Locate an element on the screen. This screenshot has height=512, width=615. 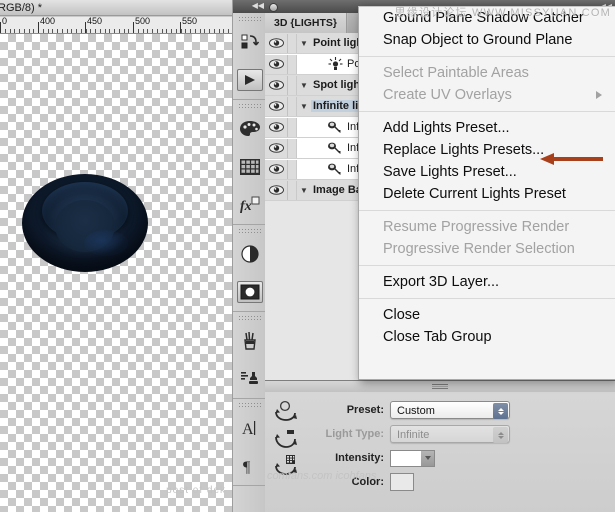
property-row: Color: is located at coordinates (455, 482).